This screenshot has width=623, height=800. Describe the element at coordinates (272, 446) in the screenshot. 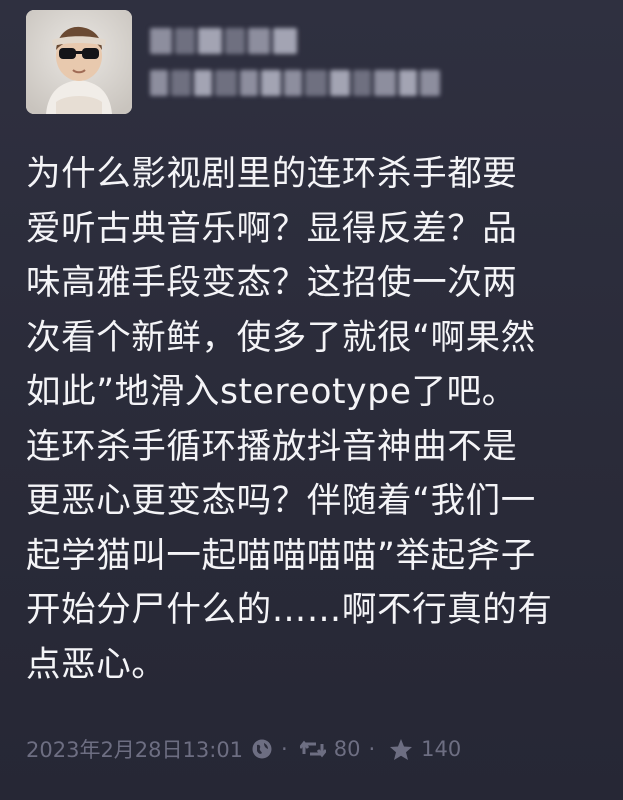

I see `tweet-text-line: 连环杀手循环播放抖音神曲不是` at that location.